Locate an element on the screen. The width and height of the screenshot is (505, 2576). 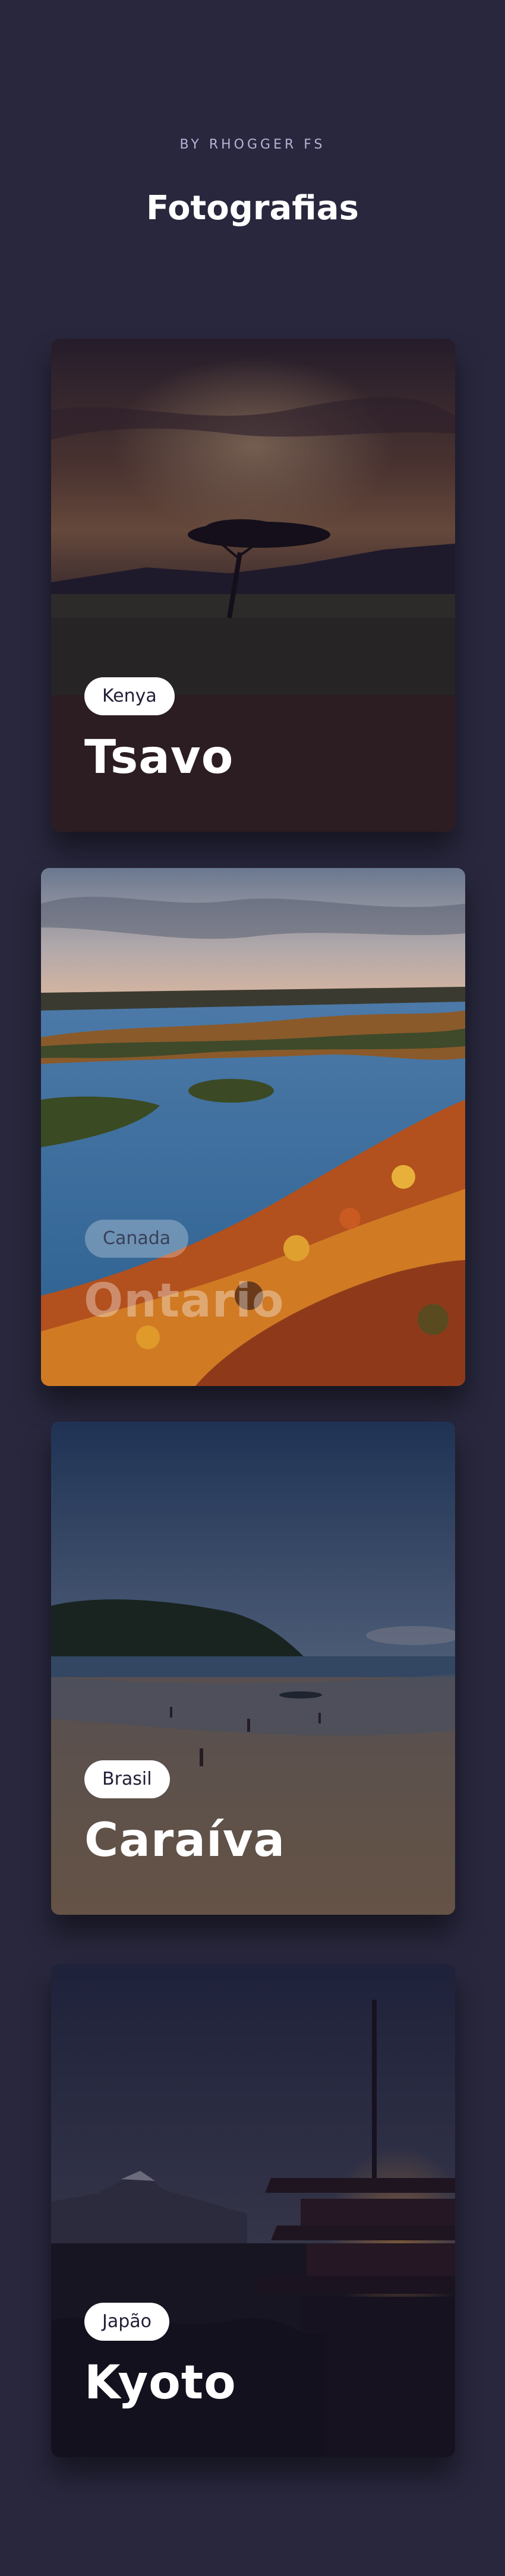
page-title: Fotografias is located at coordinates (252, 208).